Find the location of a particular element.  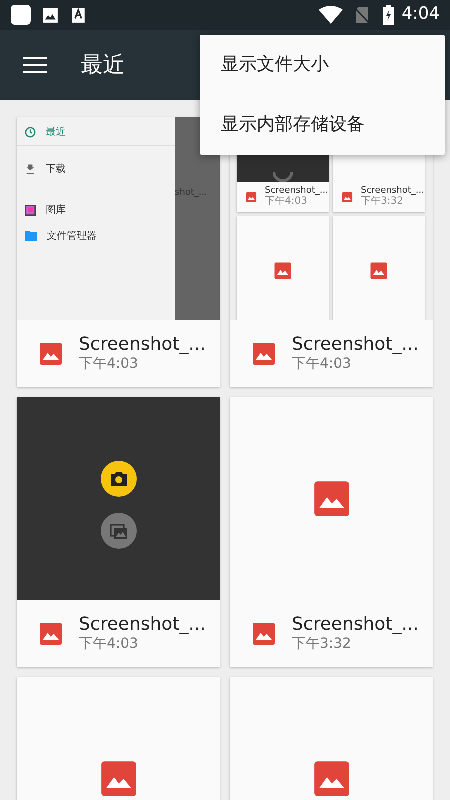

drawer-item: 文件管理器 is located at coordinates (96, 236).